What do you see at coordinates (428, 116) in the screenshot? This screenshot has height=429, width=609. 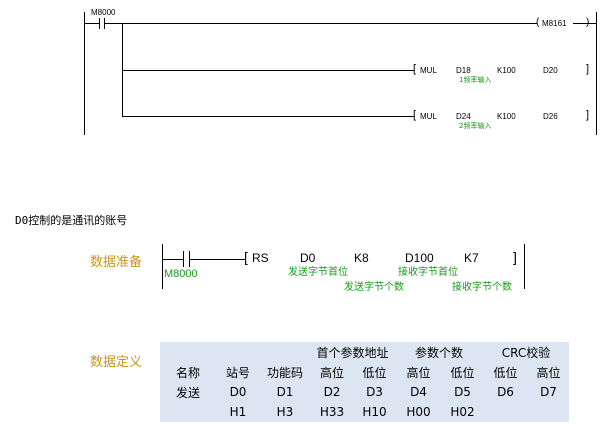 I see `mul2-op: MUL` at bounding box center [428, 116].